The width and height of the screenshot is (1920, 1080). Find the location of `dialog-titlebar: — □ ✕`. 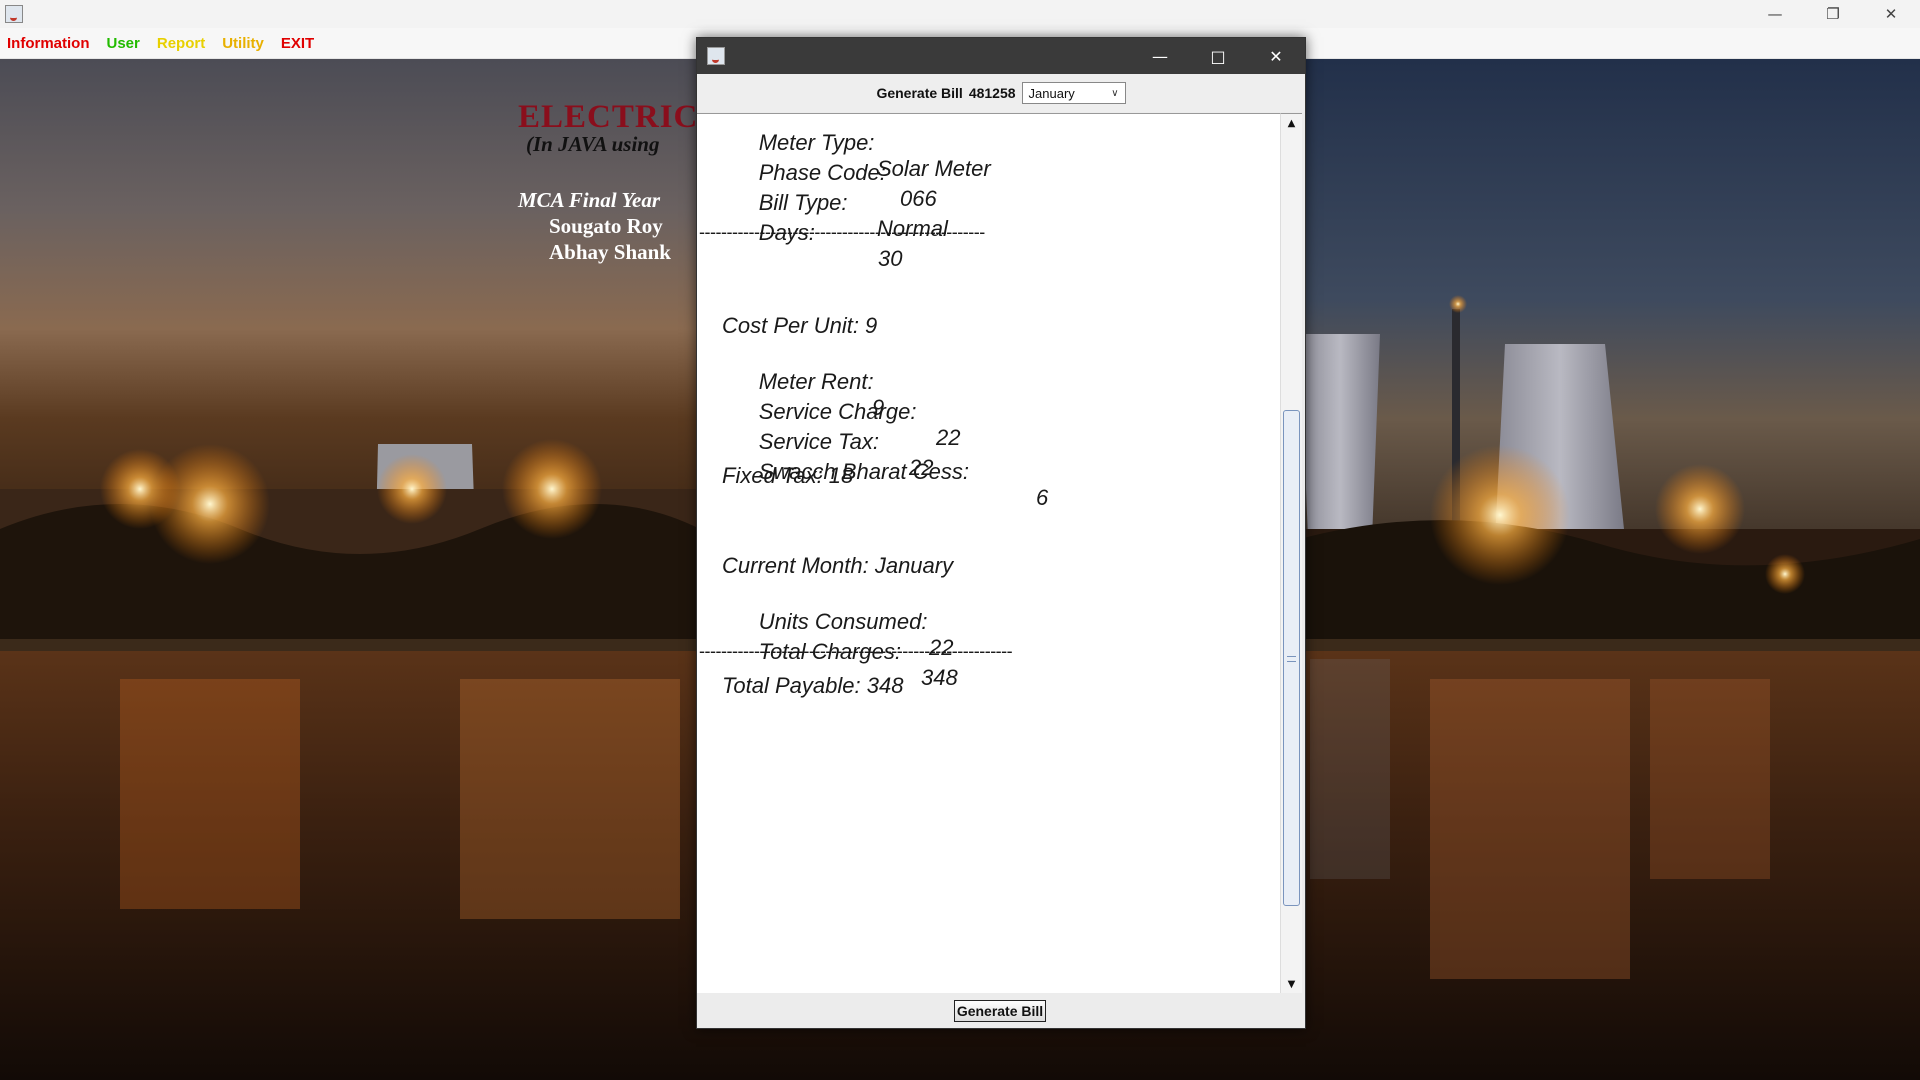

dialog-titlebar: — □ ✕ is located at coordinates (1001, 56).